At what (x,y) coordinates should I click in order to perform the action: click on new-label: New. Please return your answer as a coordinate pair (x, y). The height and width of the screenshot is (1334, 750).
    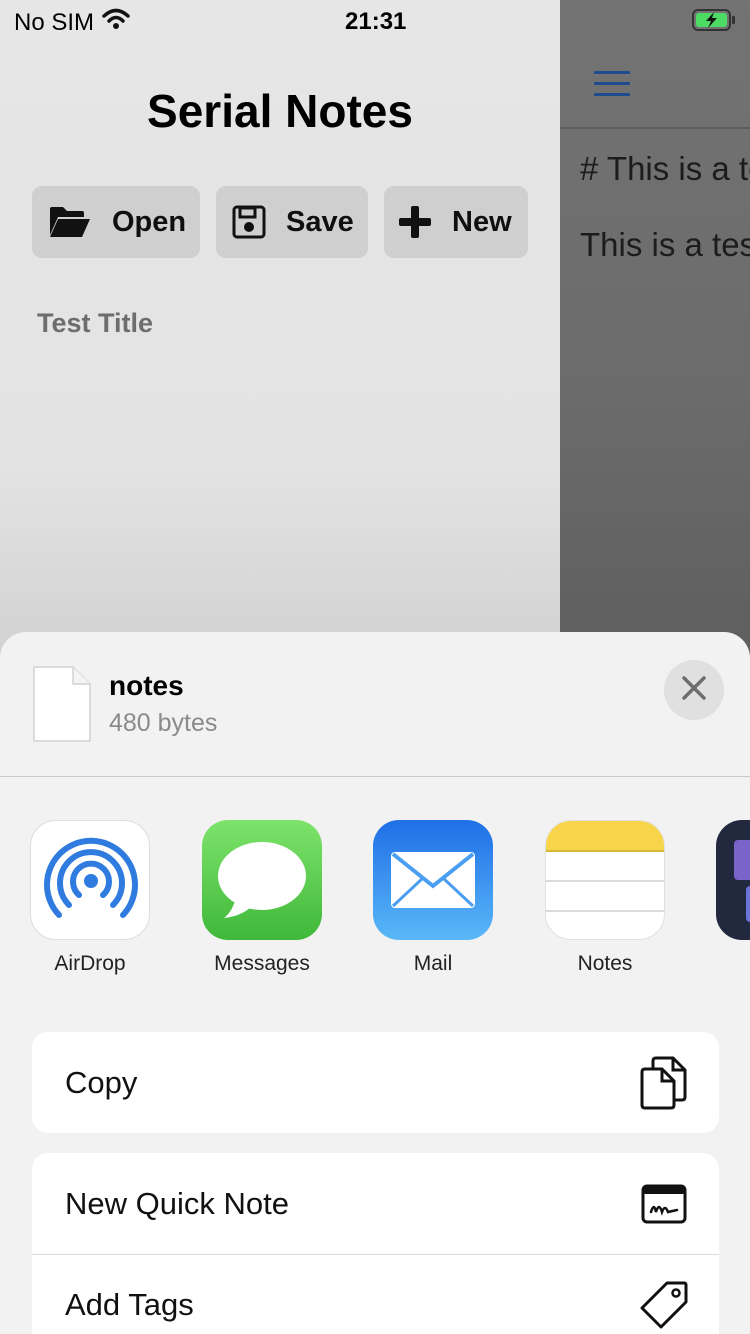
    Looking at the image, I should click on (482, 221).